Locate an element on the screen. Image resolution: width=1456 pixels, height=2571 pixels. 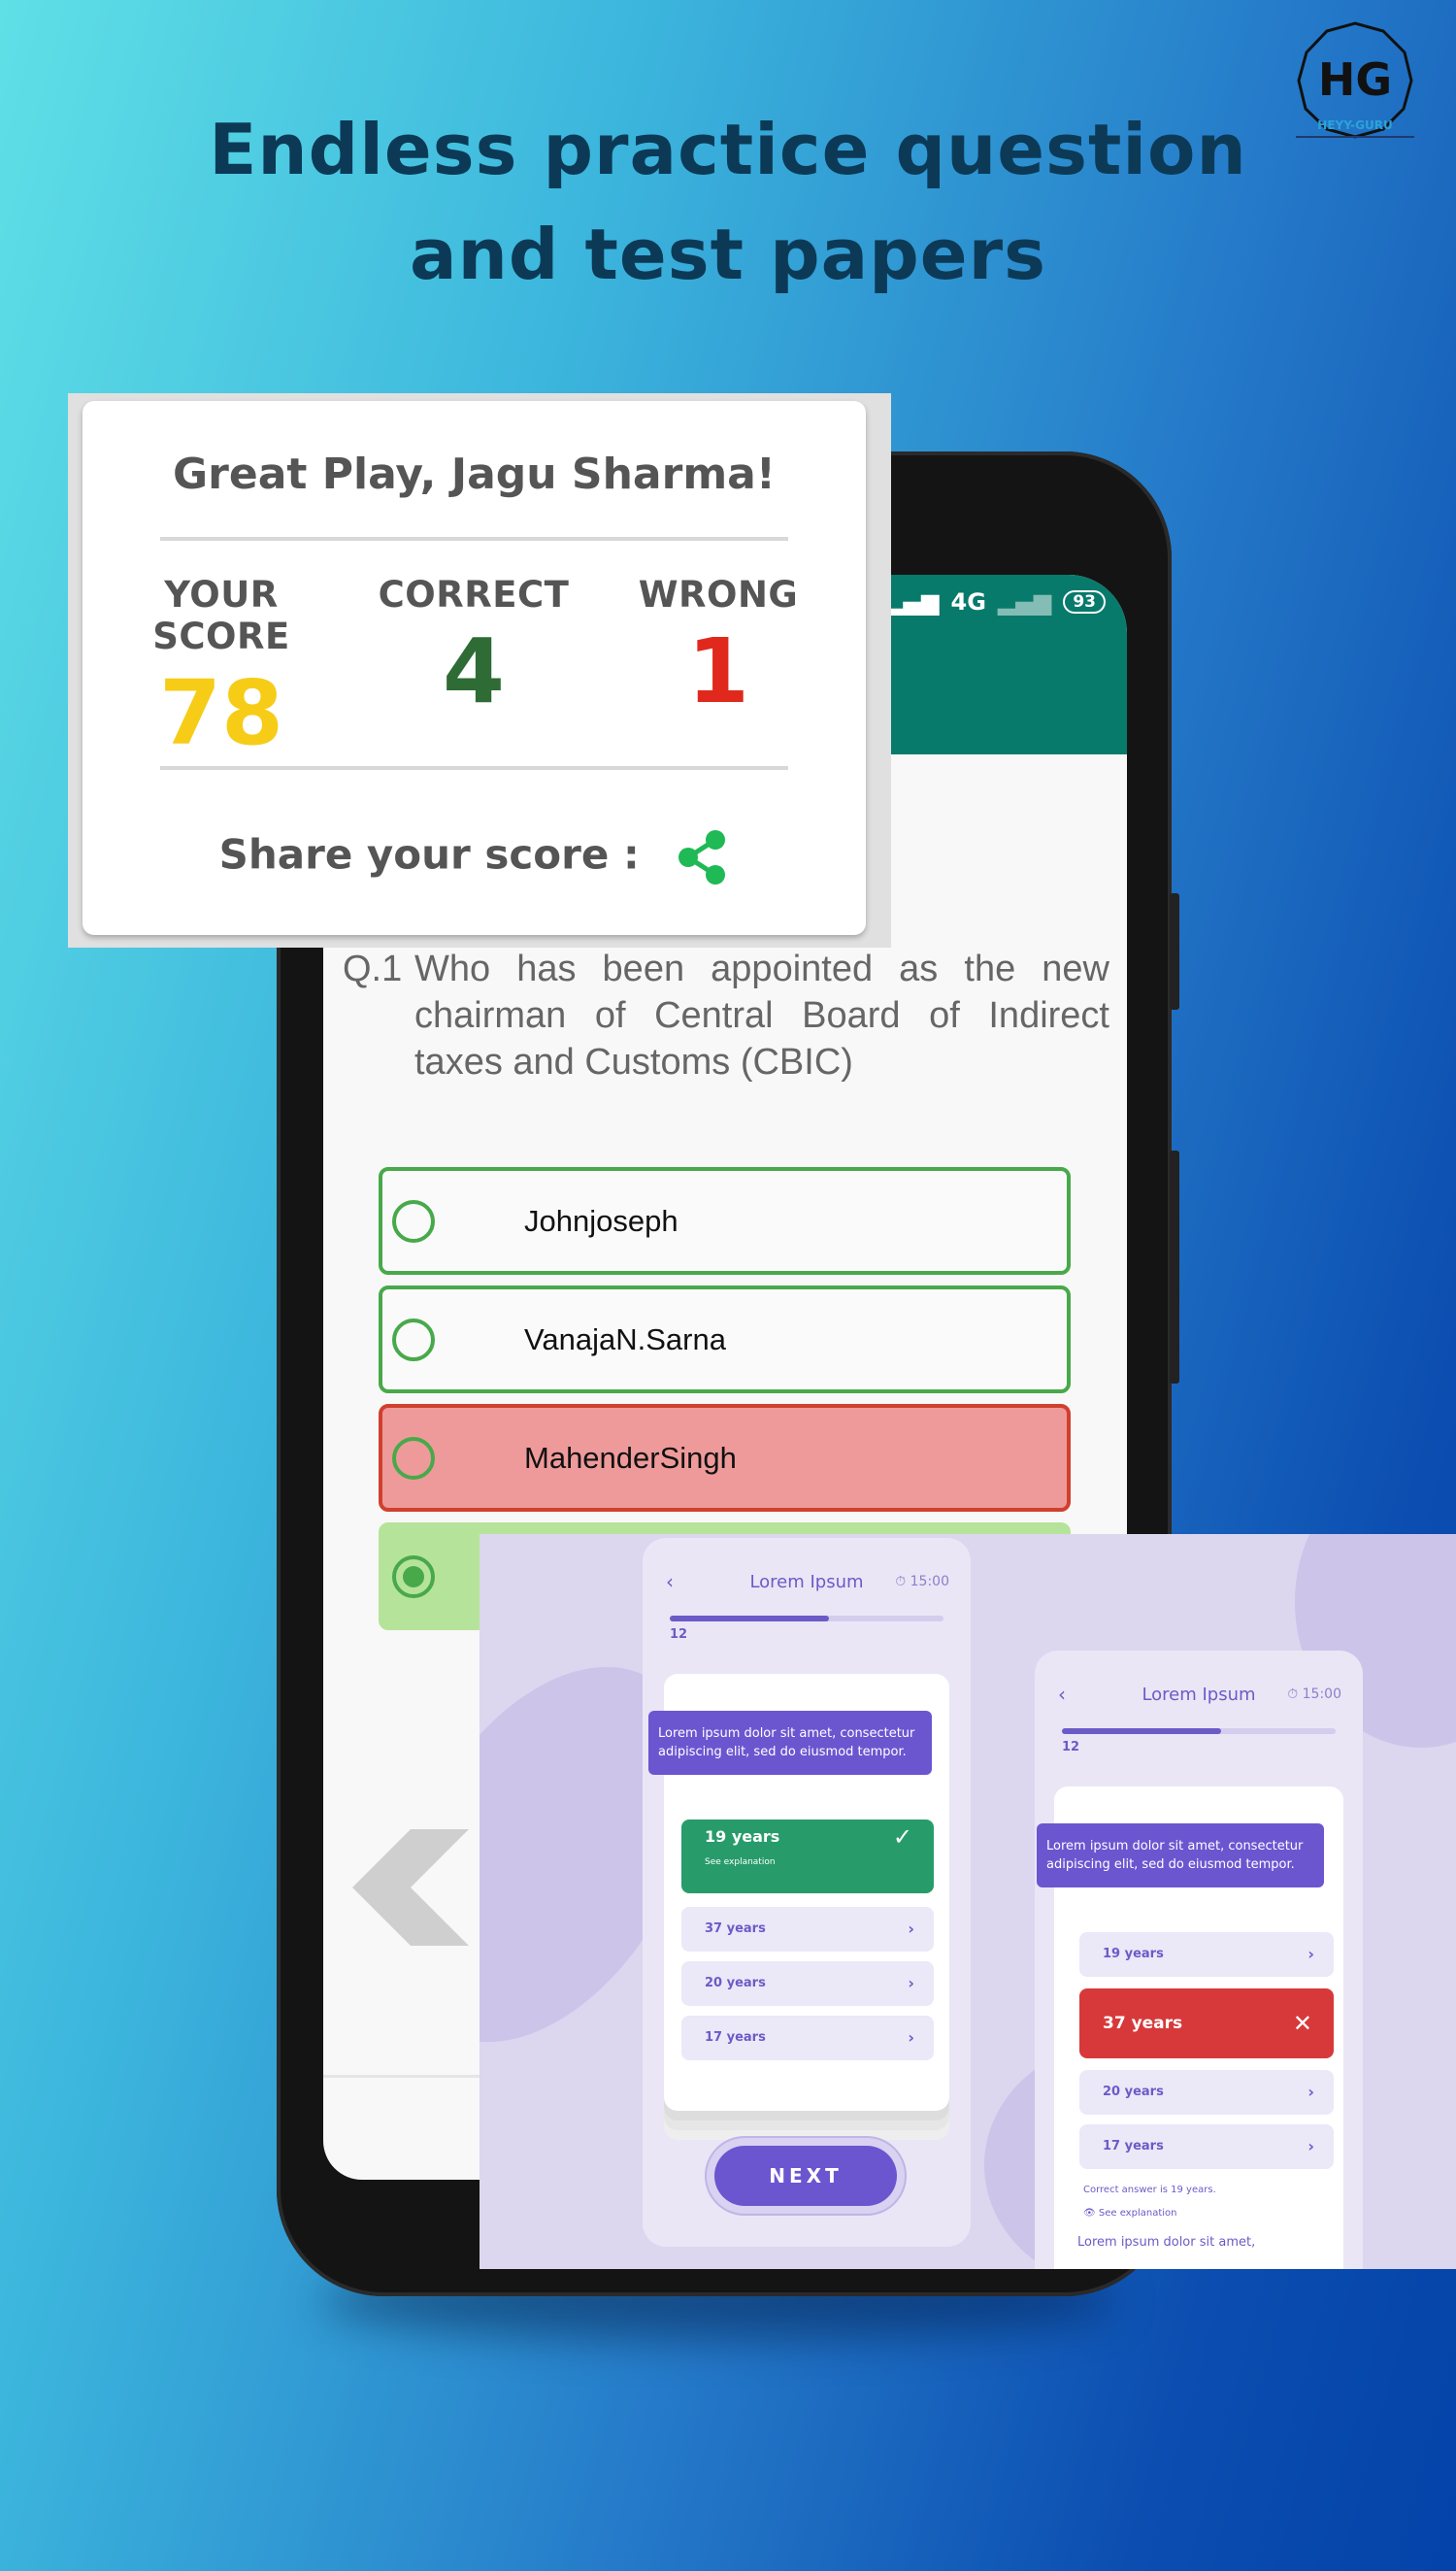
see-explanation-link: 👁 See explanation is located at coordinates (1129, 2213).